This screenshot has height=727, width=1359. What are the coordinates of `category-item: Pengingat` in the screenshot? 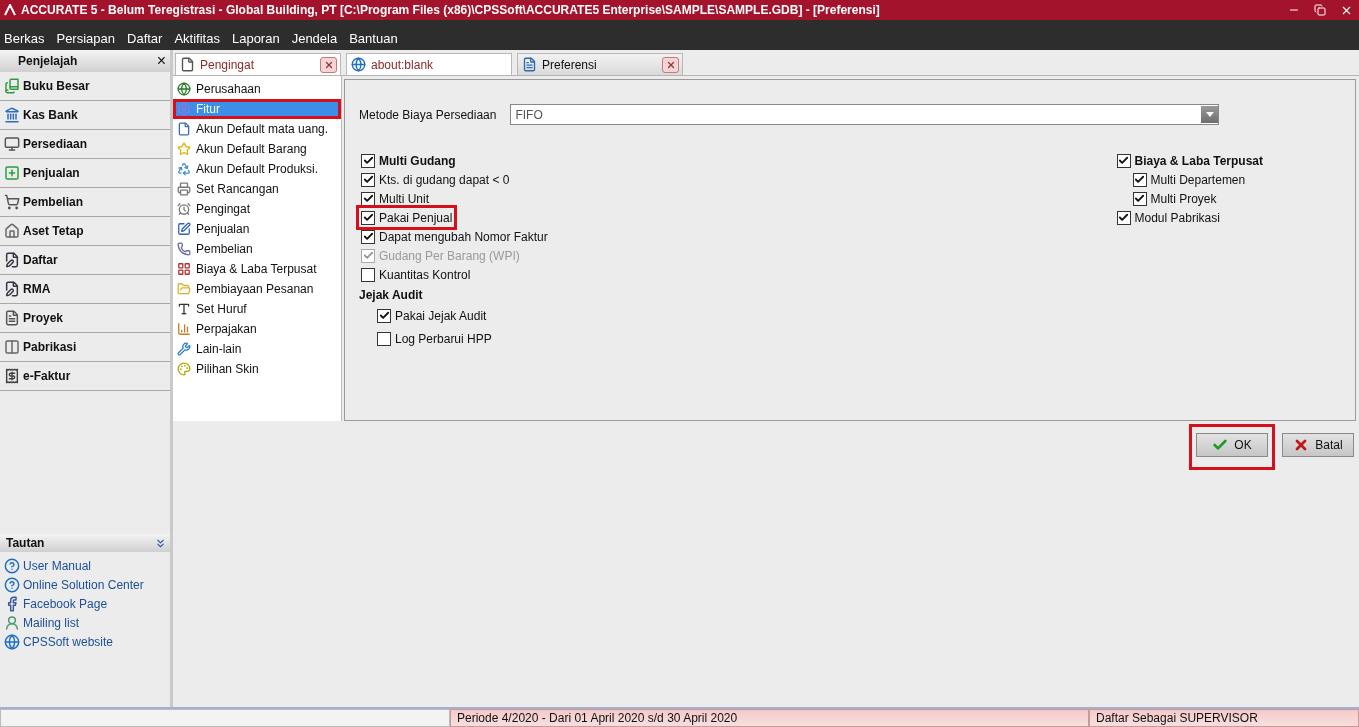 It's located at (257, 209).